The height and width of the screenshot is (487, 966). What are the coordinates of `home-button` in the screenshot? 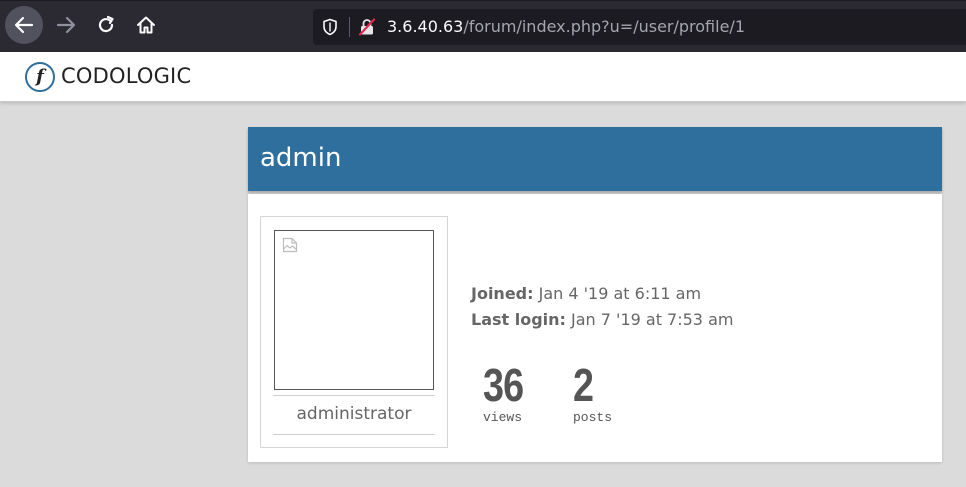 It's located at (146, 25).